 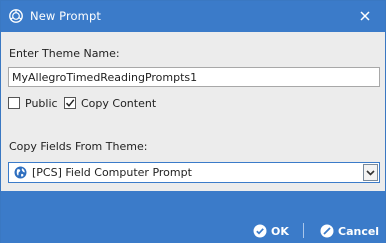 What do you see at coordinates (193, 16) in the screenshot?
I see `title-bar: New Prompt` at bounding box center [193, 16].